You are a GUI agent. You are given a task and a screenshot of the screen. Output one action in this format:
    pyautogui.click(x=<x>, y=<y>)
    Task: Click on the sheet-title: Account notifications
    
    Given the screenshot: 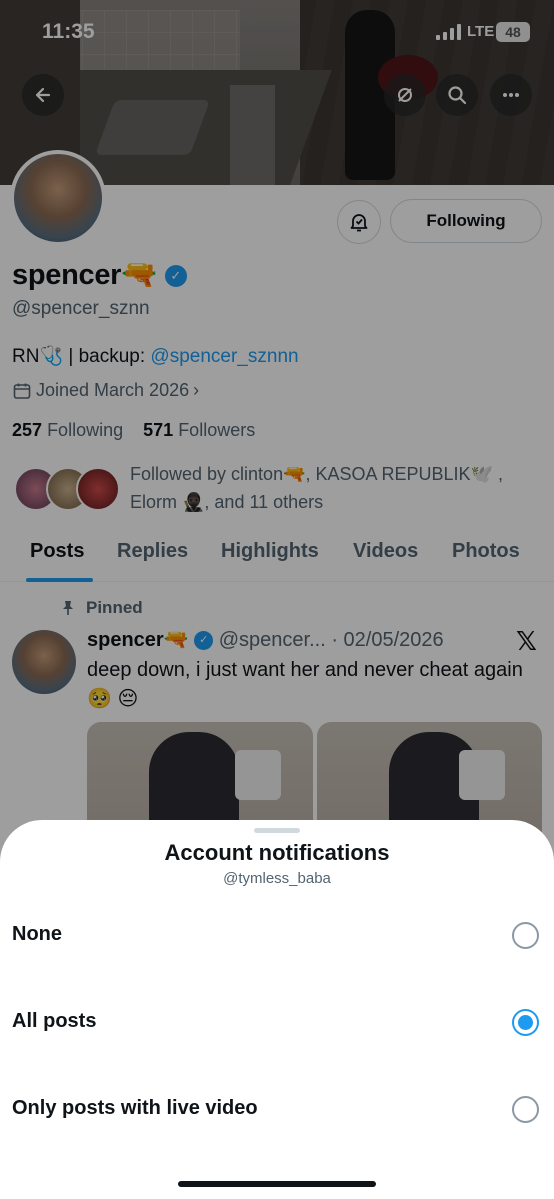 What is the action you would take?
    pyautogui.click(x=277, y=852)
    